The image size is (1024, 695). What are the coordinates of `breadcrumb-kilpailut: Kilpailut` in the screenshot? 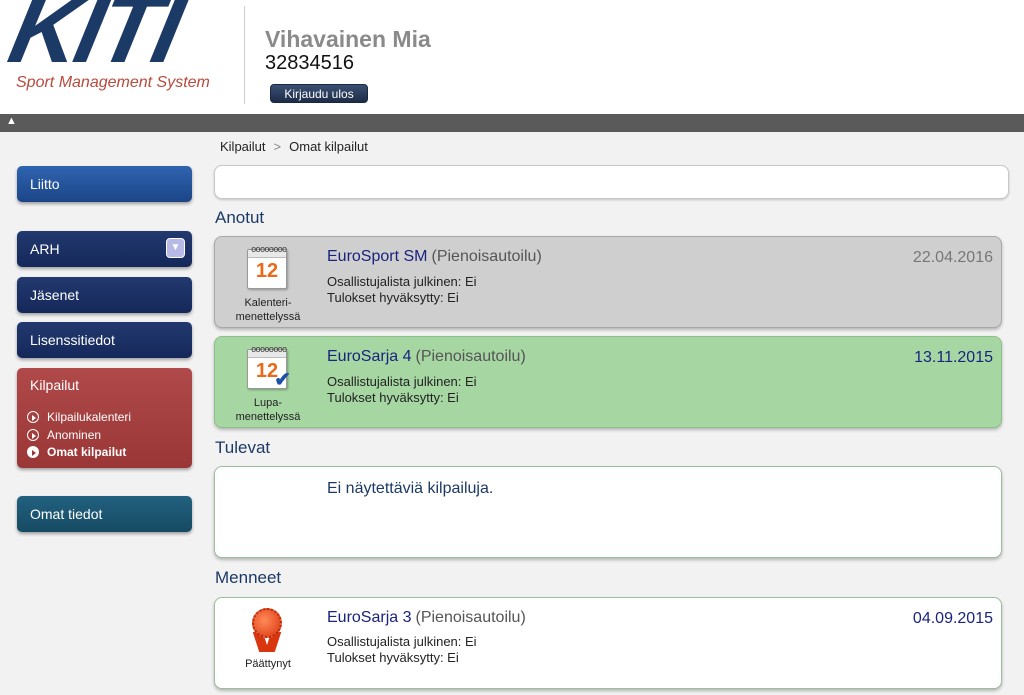 It's located at (243, 146).